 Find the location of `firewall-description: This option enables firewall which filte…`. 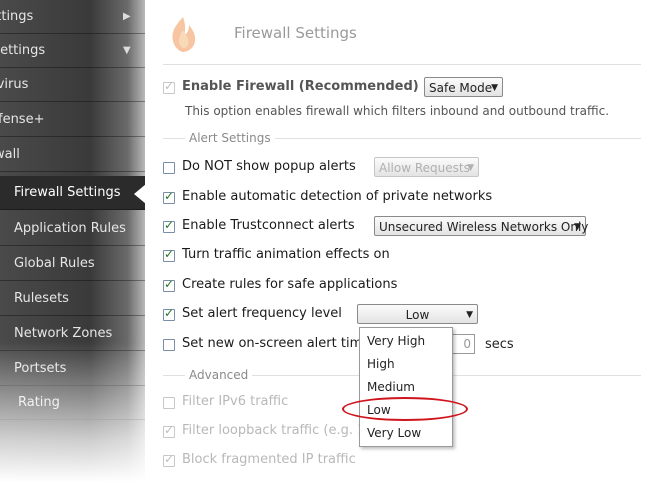

firewall-description: This option enables firewall which filte… is located at coordinates (397, 111).